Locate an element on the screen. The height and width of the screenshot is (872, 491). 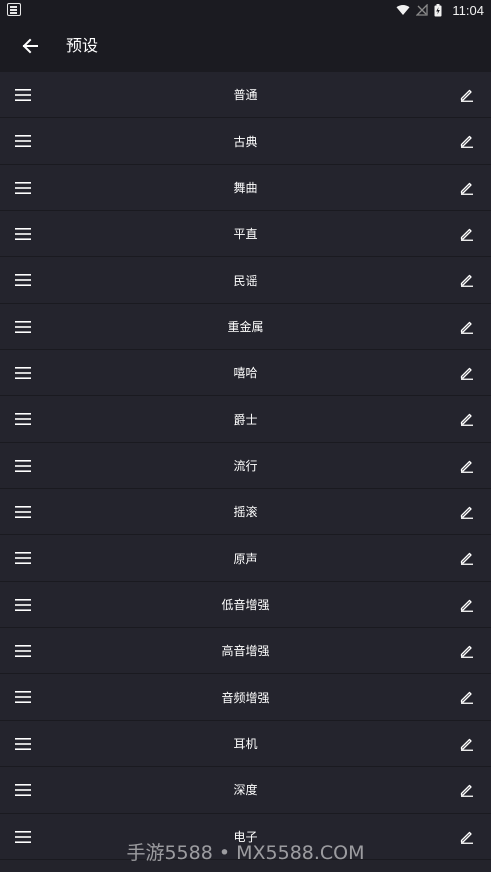
preset-label: 普通 is located at coordinates (245, 95).